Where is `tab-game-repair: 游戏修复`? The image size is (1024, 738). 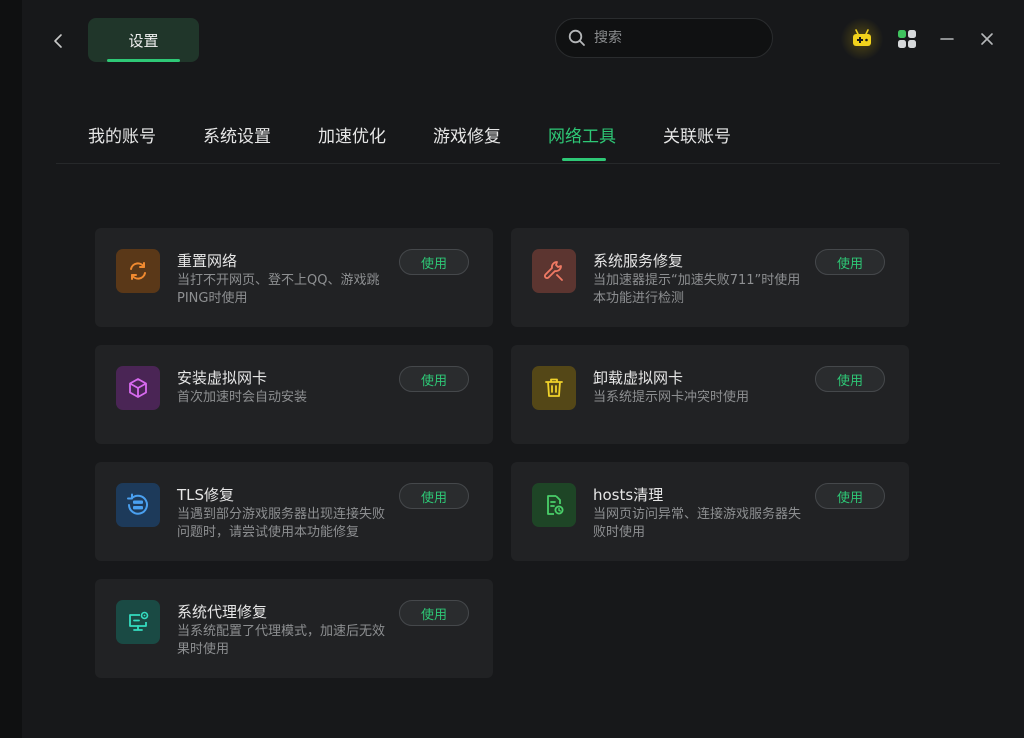 tab-game-repair: 游戏修复 is located at coordinates (467, 134).